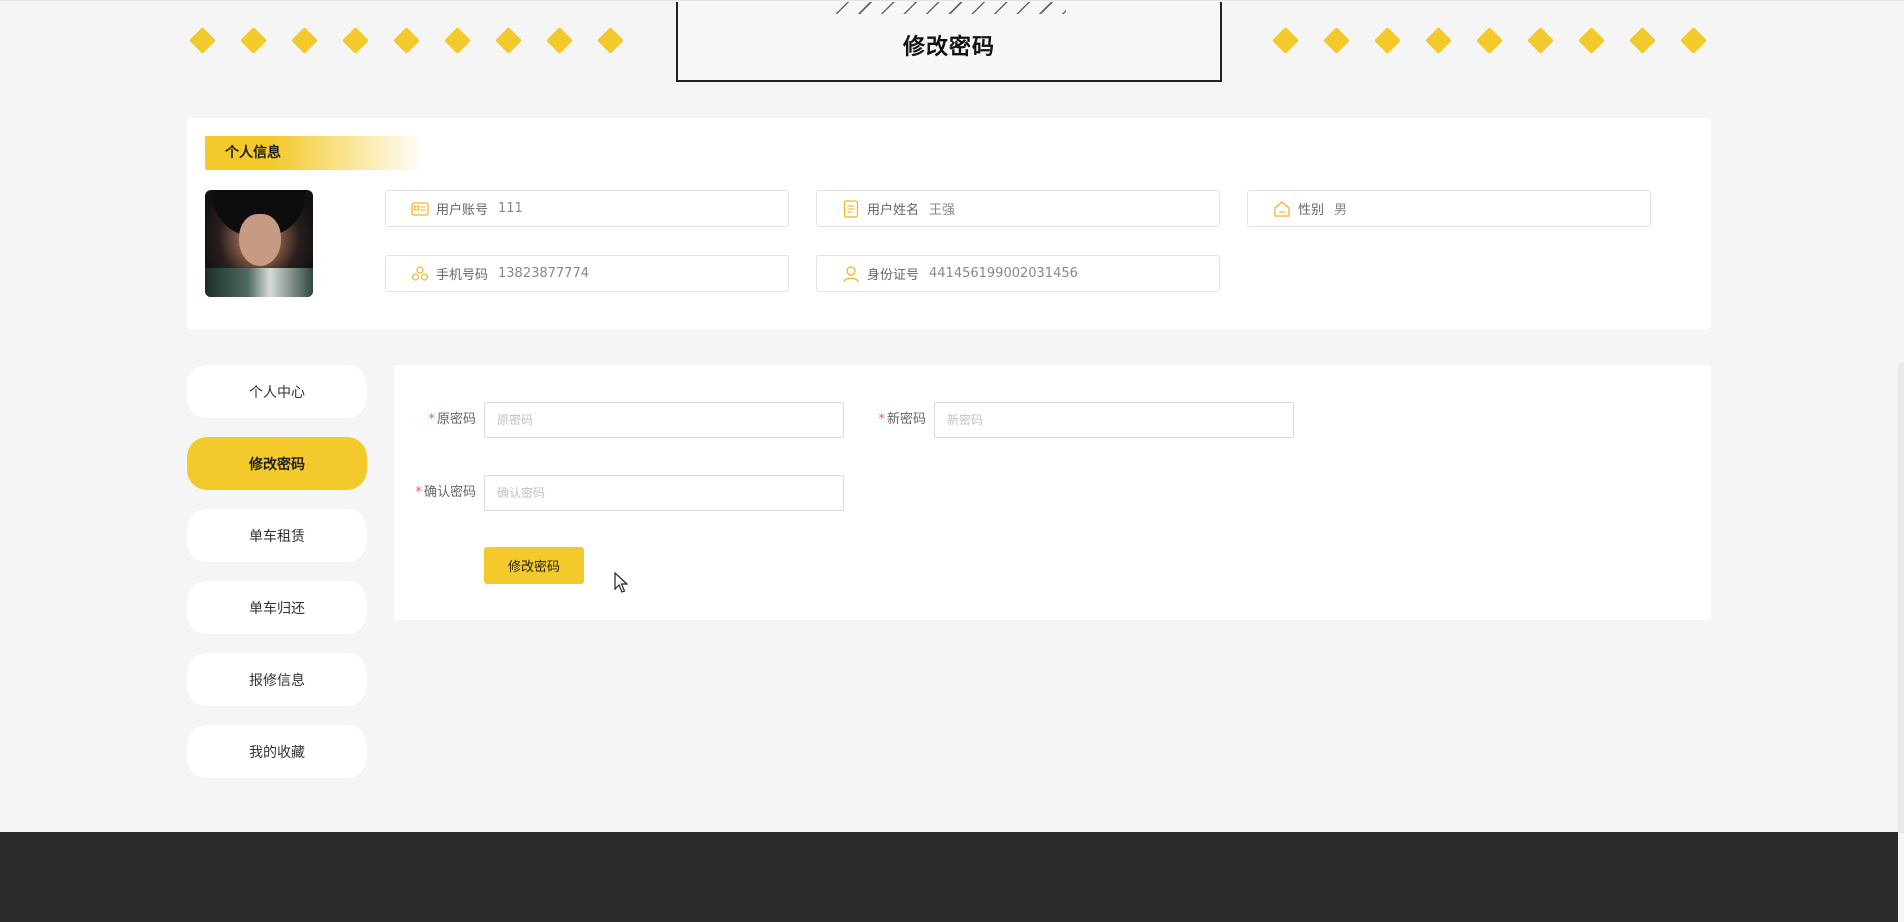 Image resolution: width=1904 pixels, height=922 pixels. I want to click on change-password-button: 修改密码, so click(534, 565).